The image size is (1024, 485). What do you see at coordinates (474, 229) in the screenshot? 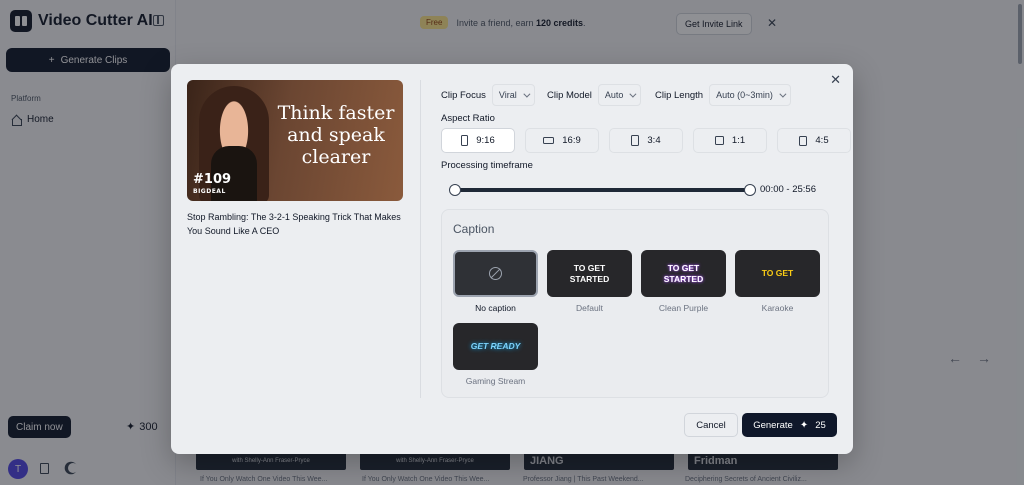
I see `caption-heading: Caption` at bounding box center [474, 229].